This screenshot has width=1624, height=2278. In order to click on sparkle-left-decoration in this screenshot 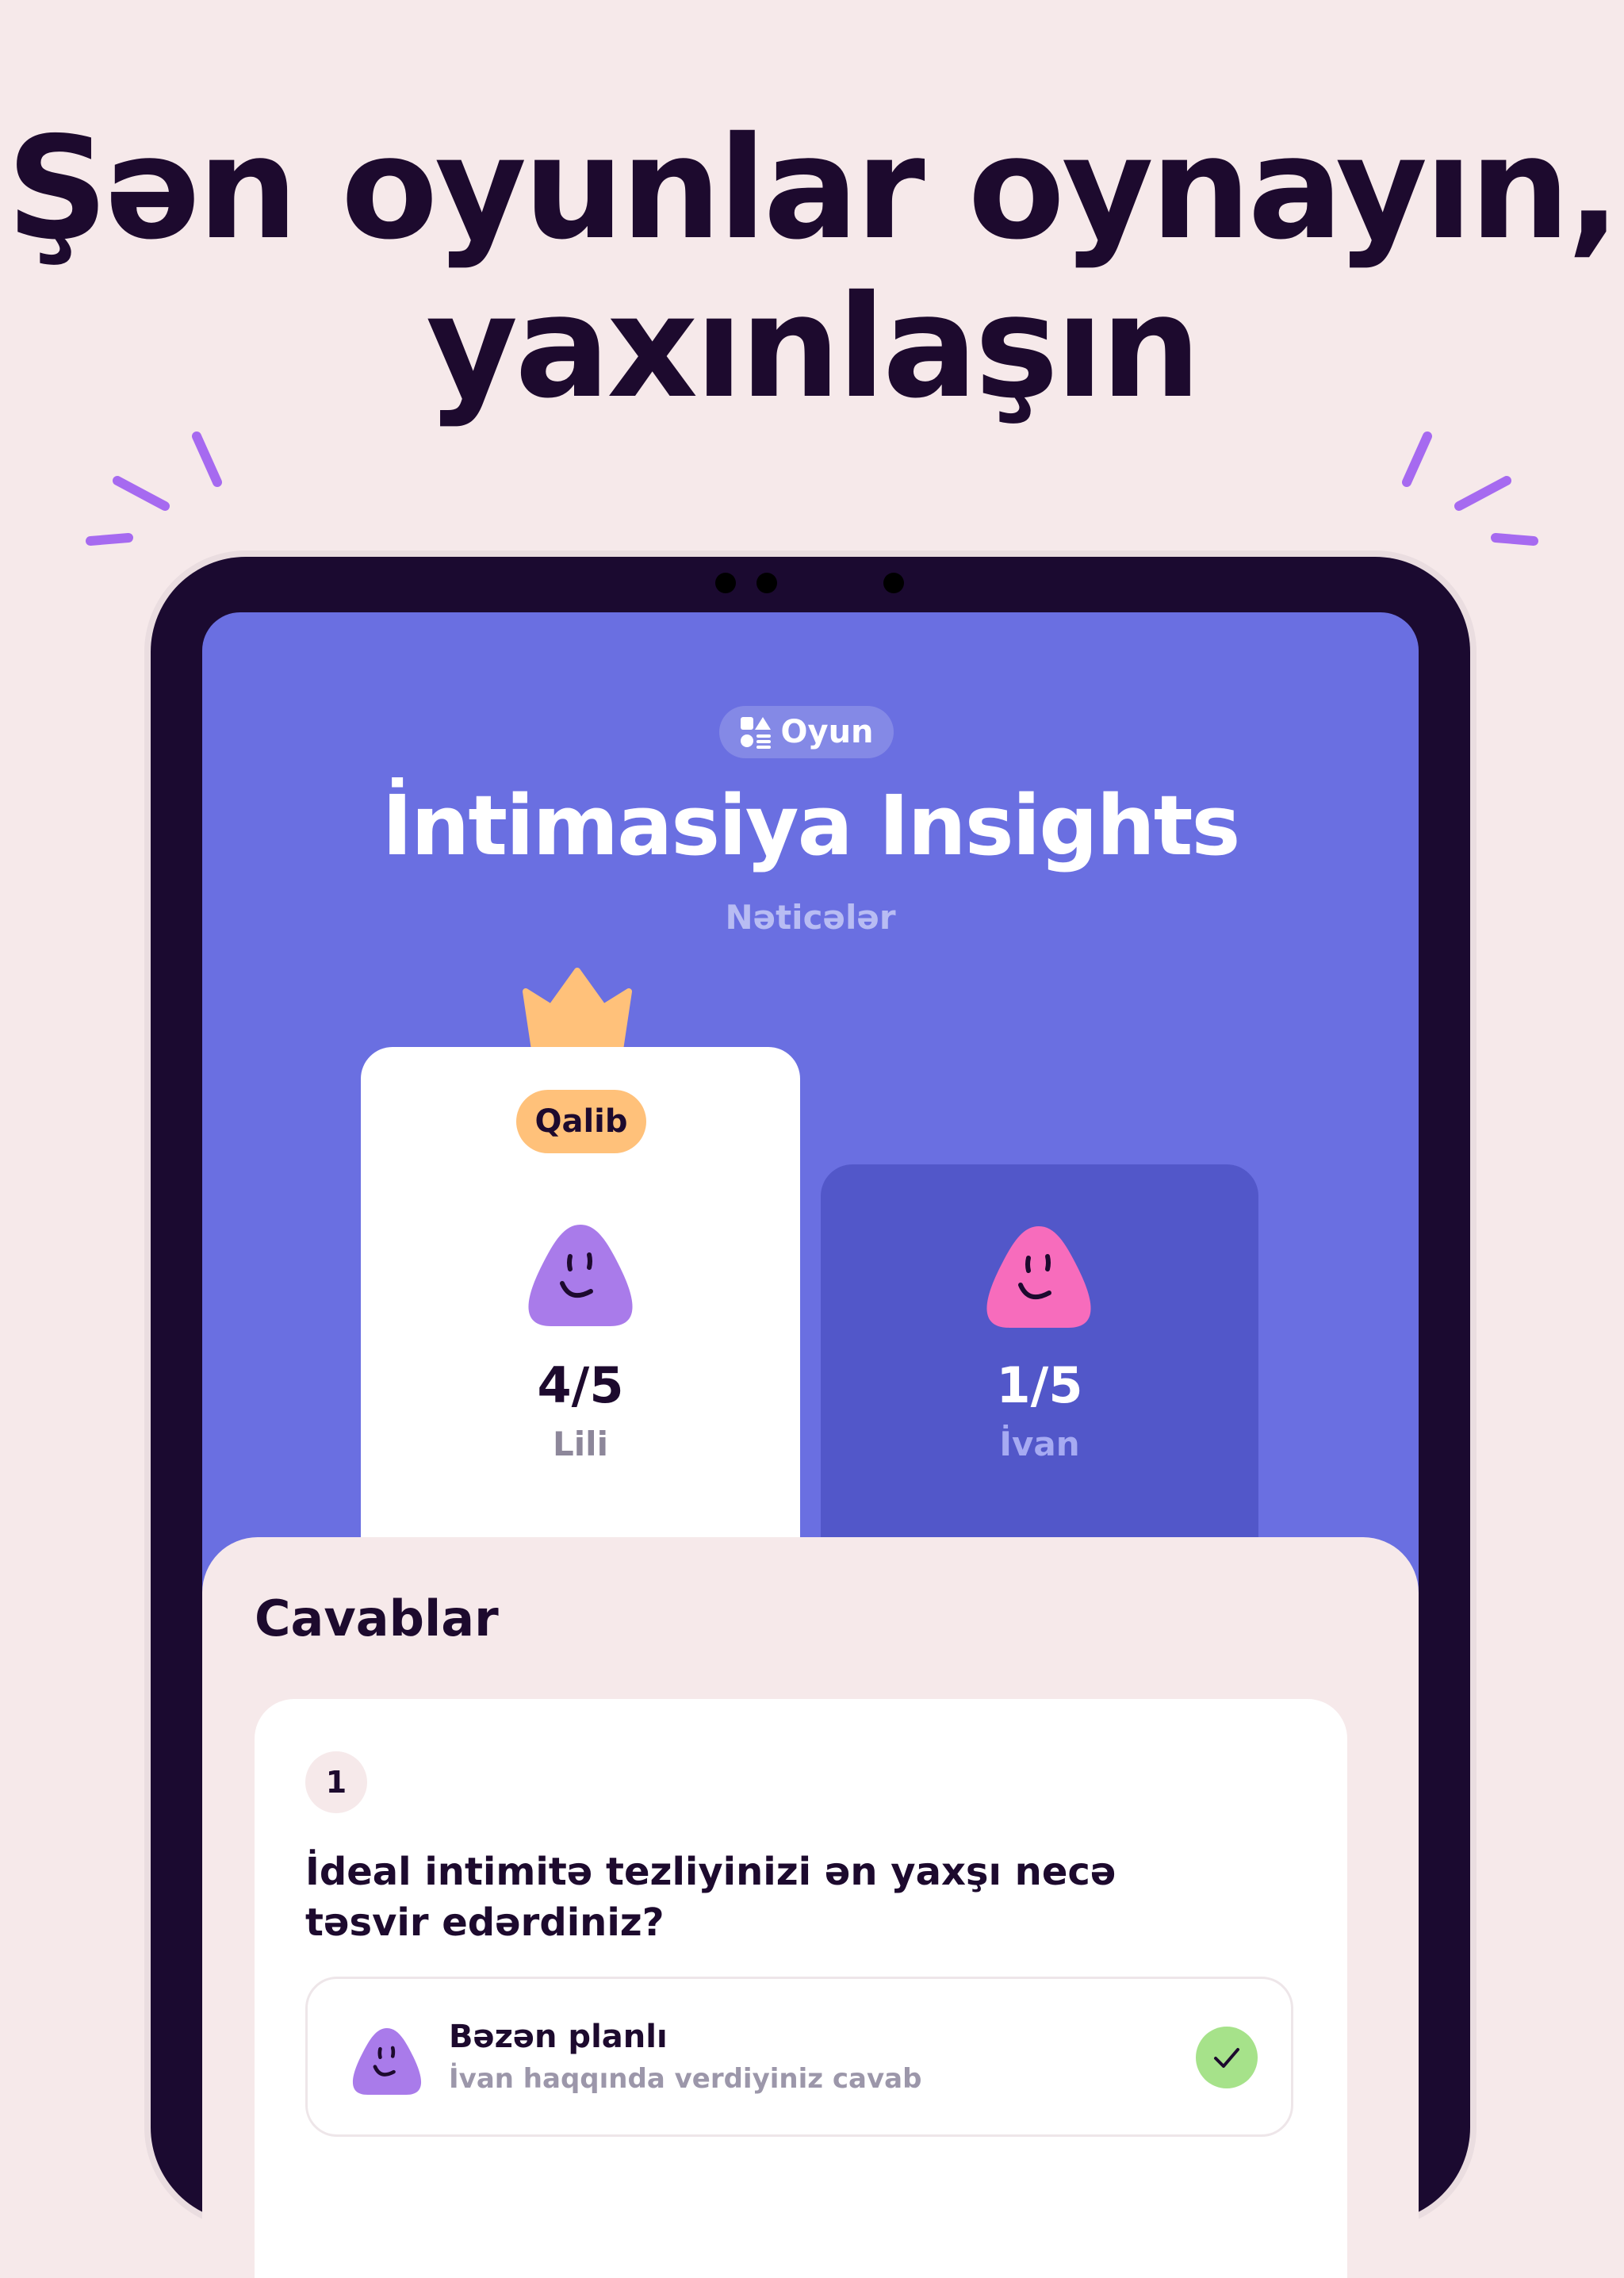, I will do `click(154, 489)`.